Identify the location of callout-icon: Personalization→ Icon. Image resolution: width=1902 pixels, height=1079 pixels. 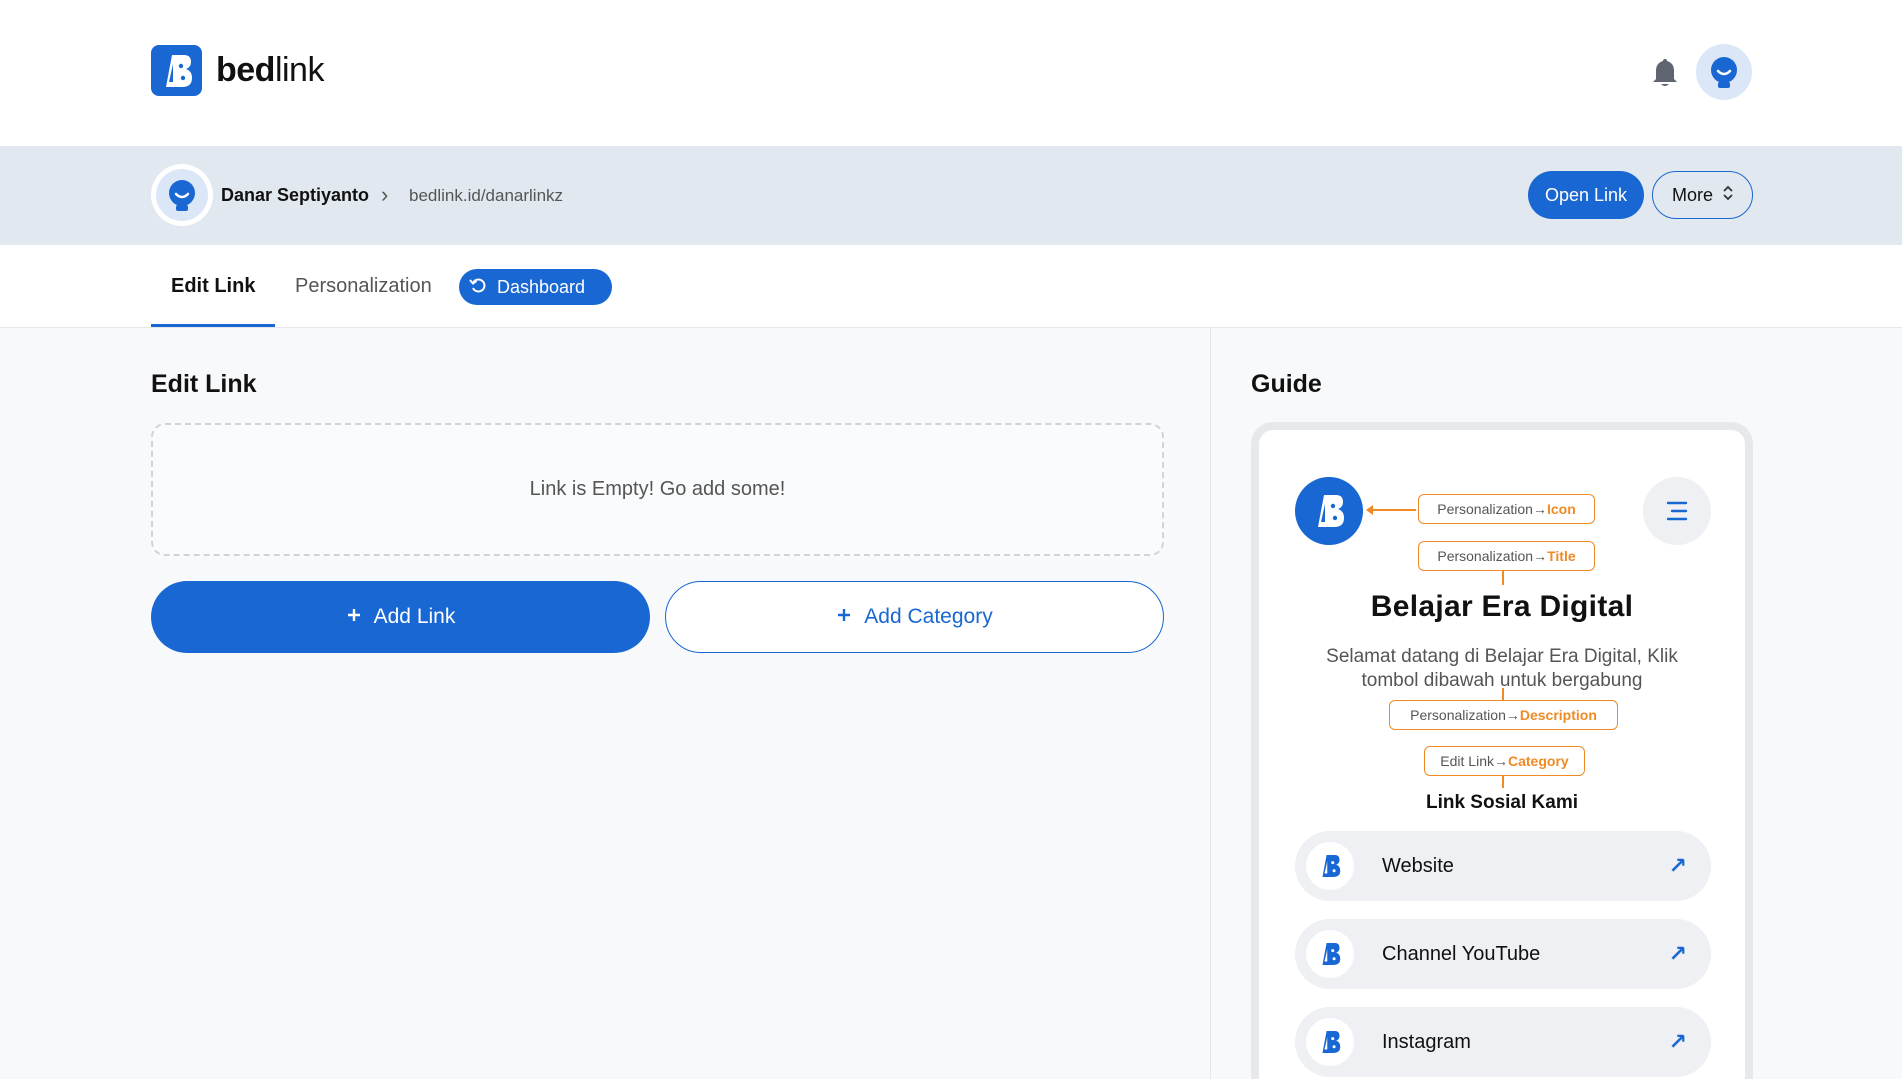
(1506, 509).